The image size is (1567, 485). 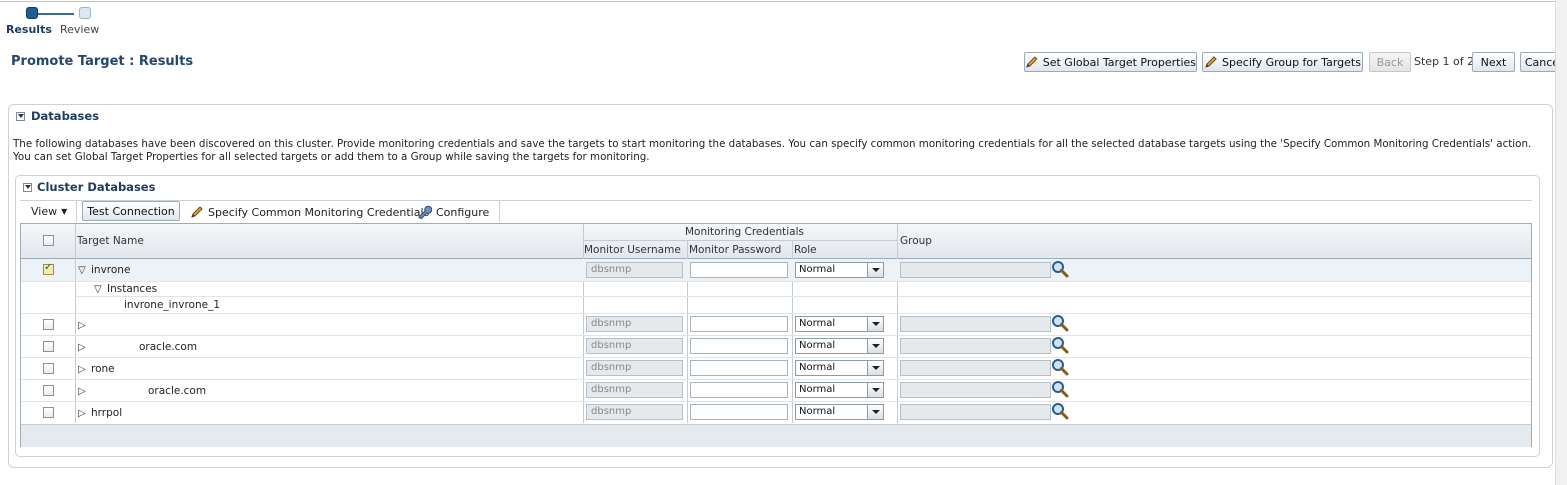 I want to click on back-button: Back, so click(x=1390, y=62).